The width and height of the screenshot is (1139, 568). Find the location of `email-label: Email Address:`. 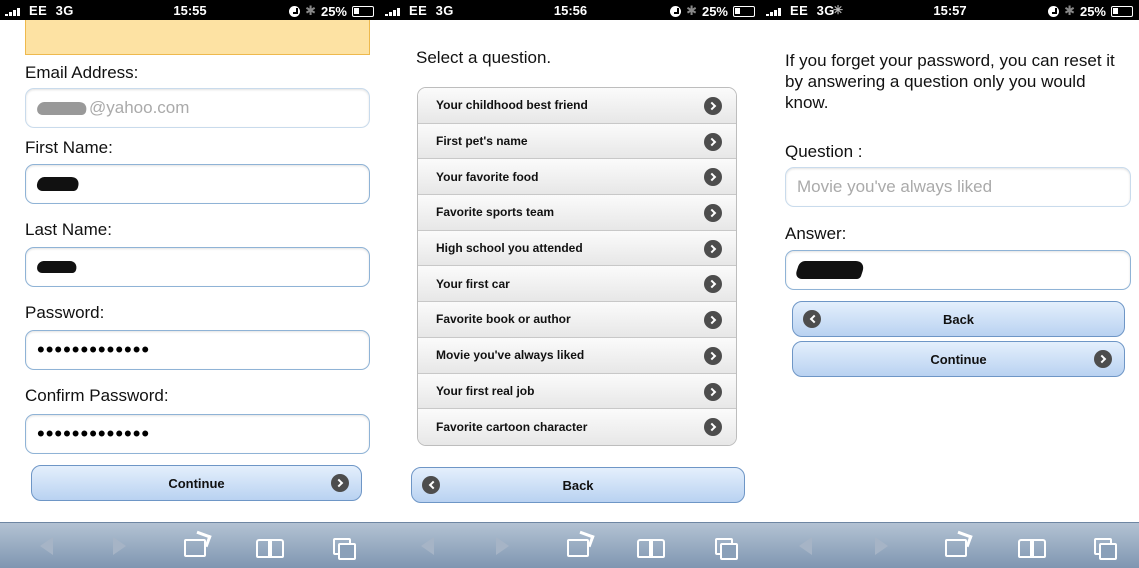

email-label: Email Address: is located at coordinates (82, 72).